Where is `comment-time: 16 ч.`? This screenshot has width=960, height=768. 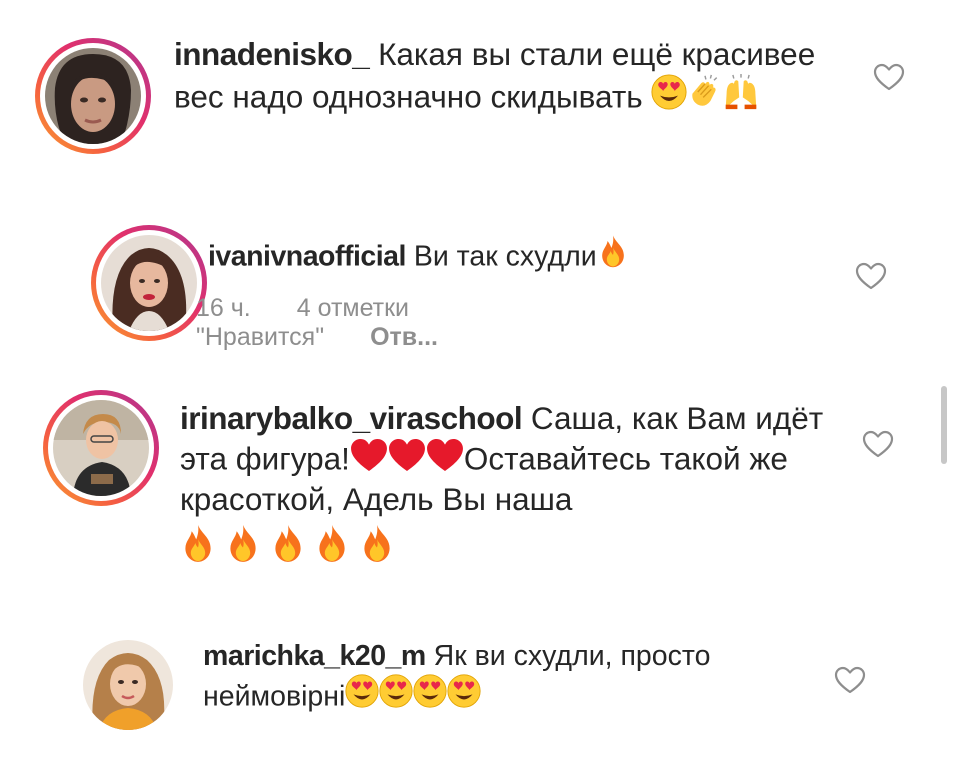
comment-time: 16 ч. is located at coordinates (223, 308).